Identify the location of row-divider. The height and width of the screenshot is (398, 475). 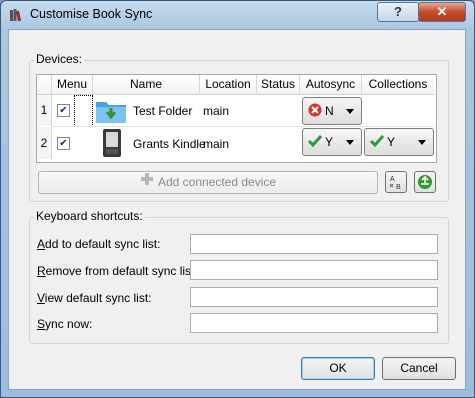
(243, 126).